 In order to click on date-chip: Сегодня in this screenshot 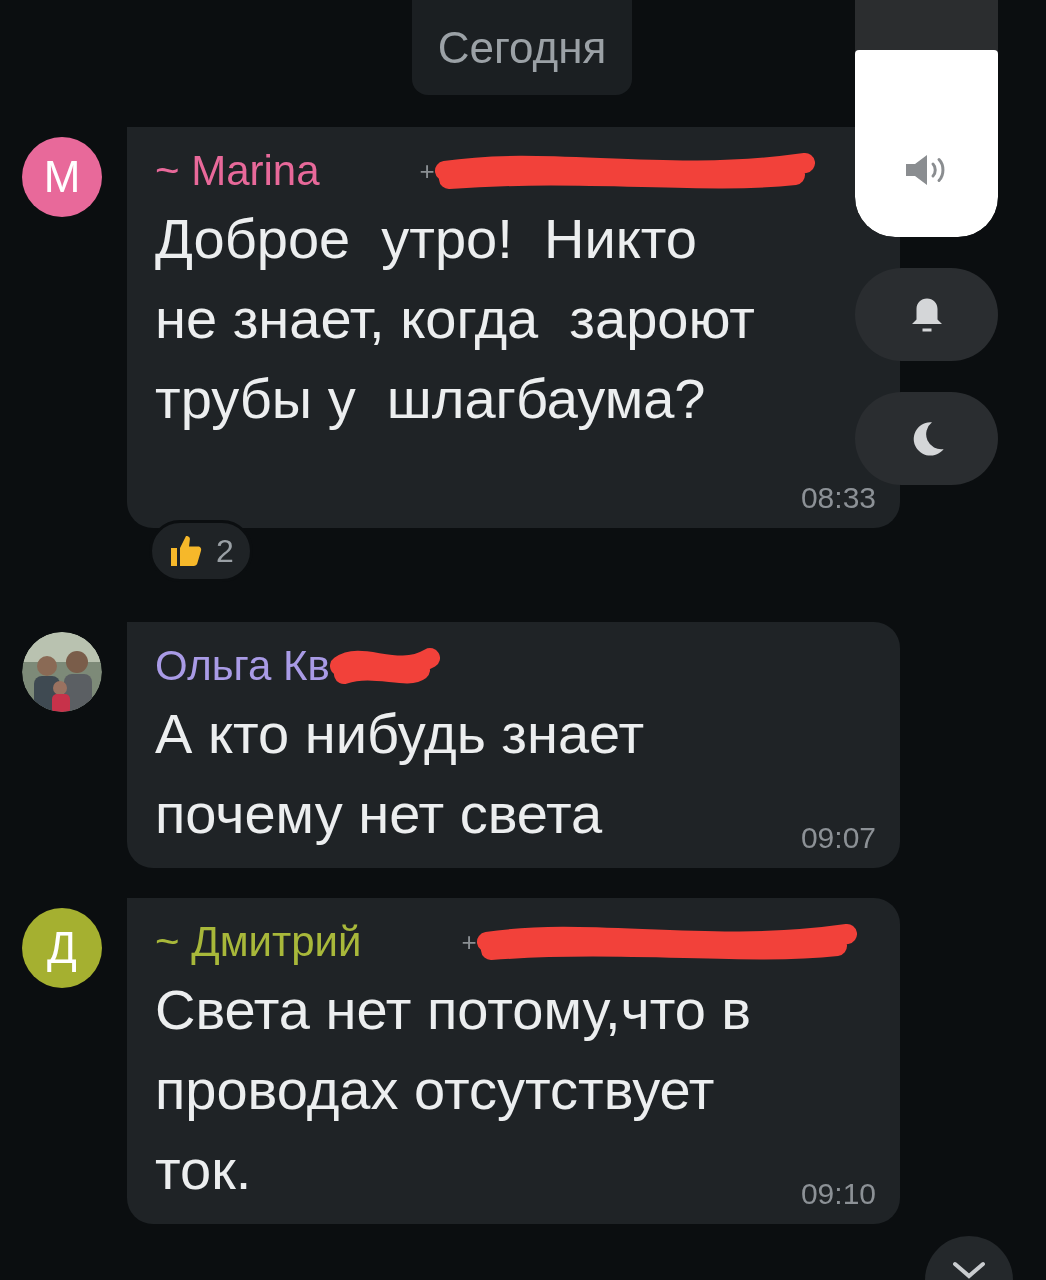, I will do `click(522, 47)`.